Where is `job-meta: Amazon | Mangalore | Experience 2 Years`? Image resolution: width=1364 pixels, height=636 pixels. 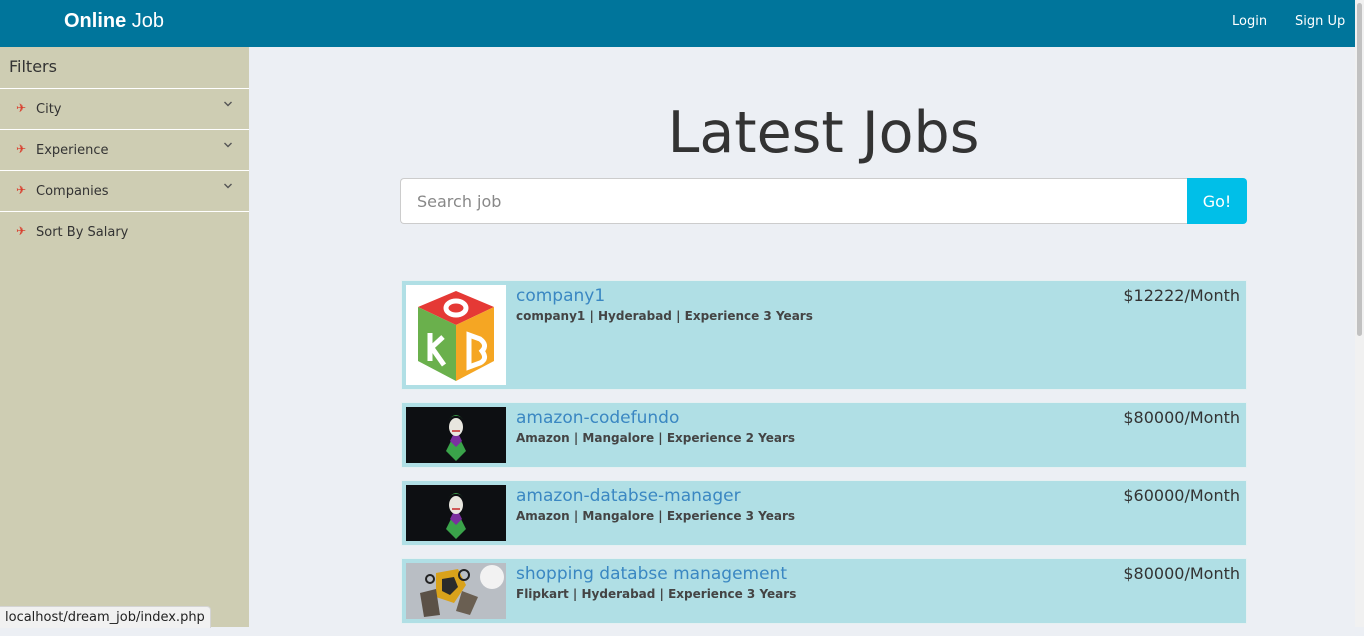 job-meta: Amazon | Mangalore | Experience 2 Years is located at coordinates (656, 438).